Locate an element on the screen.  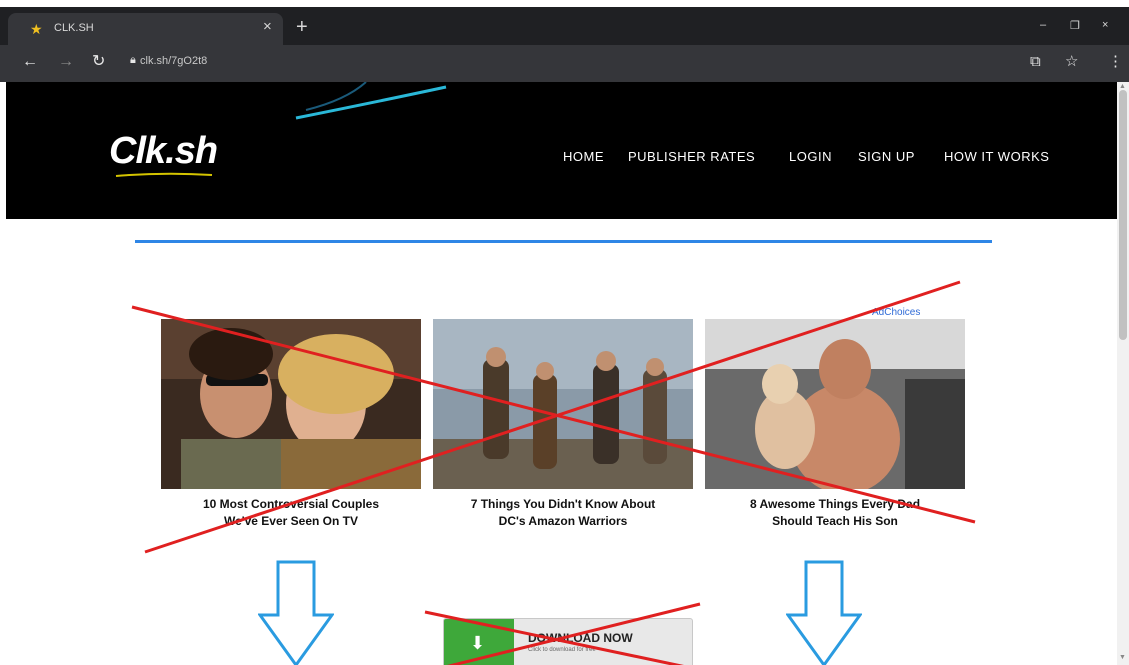
tab-title: CLK.SH is located at coordinates (74, 28).